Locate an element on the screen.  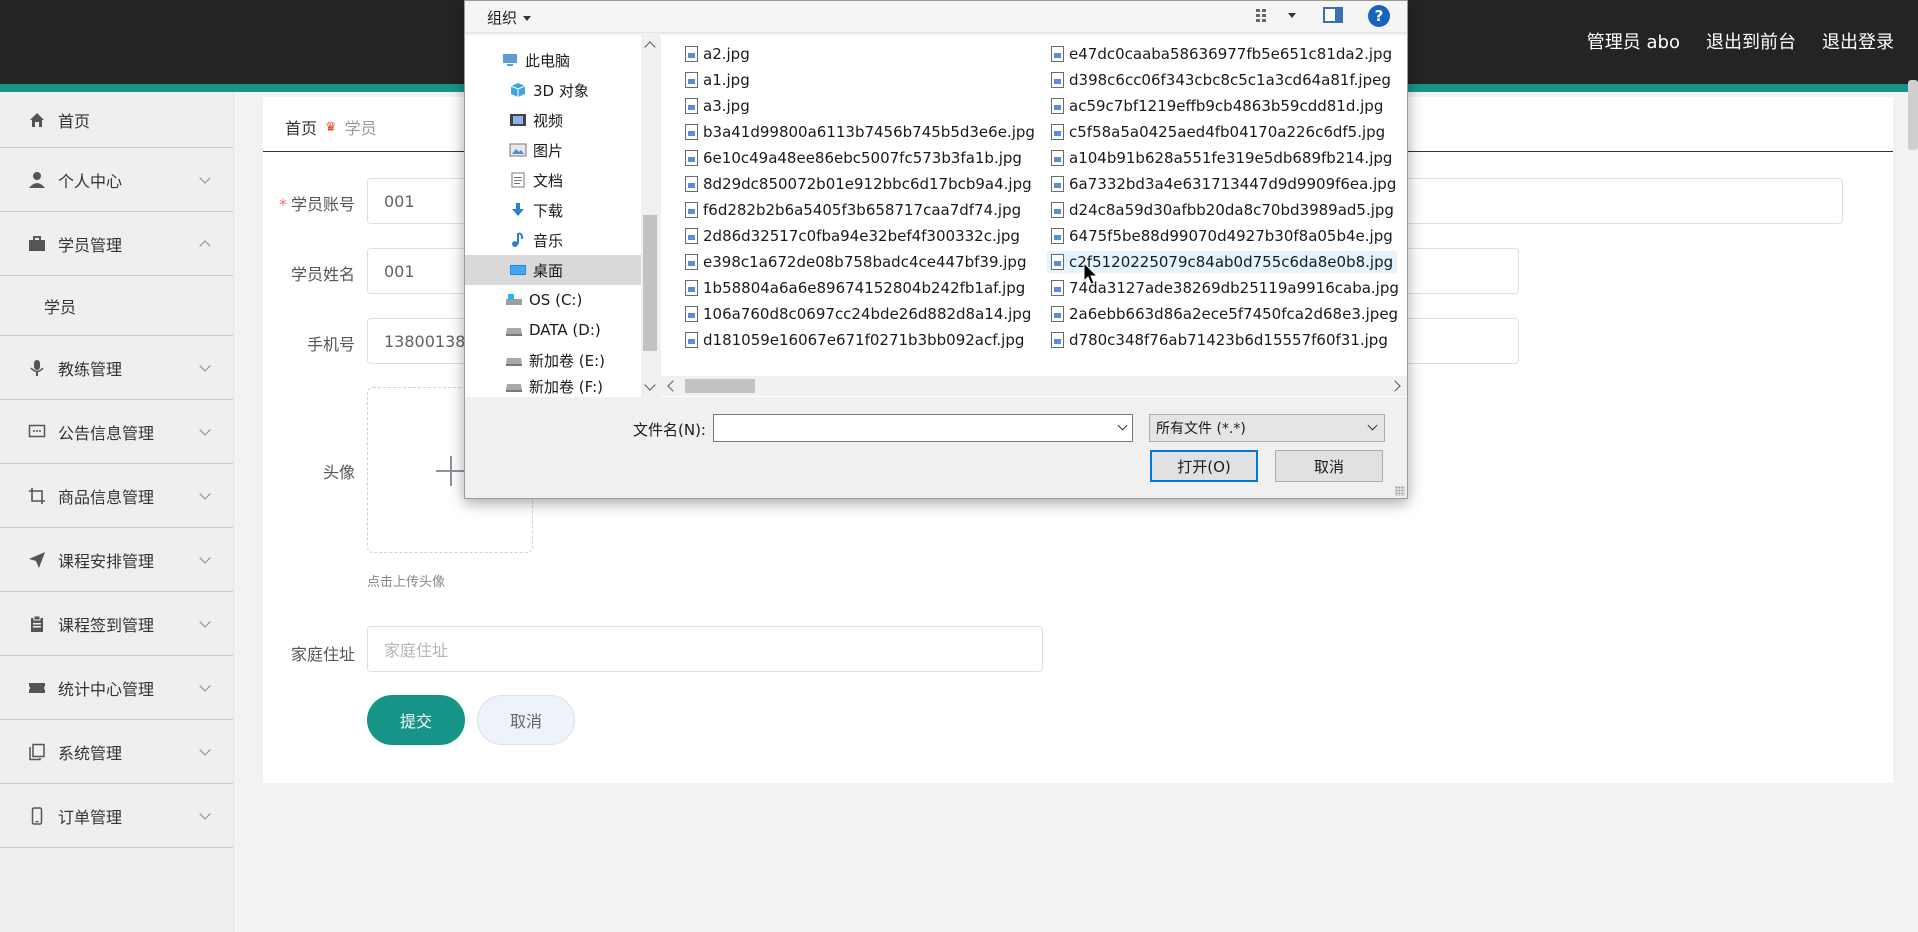
drive-icon is located at coordinates (514, 300).